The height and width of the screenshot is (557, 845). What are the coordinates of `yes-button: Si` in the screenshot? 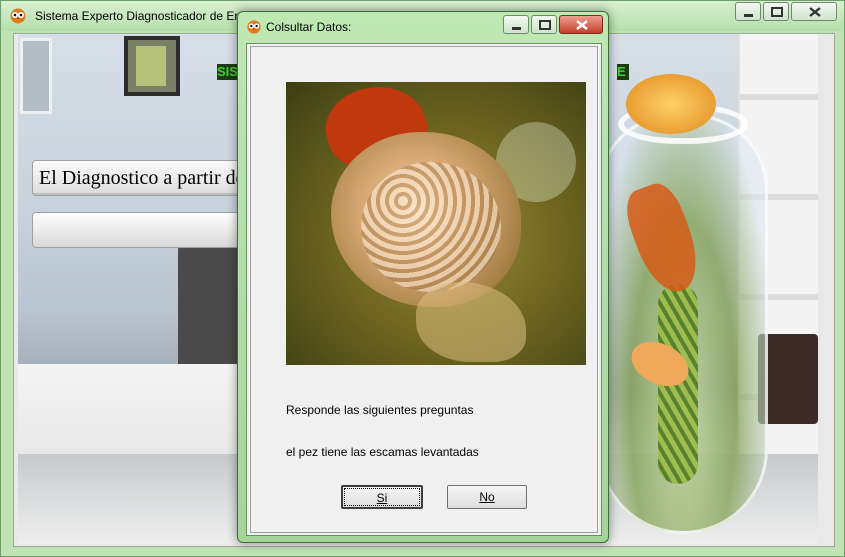 It's located at (382, 497).